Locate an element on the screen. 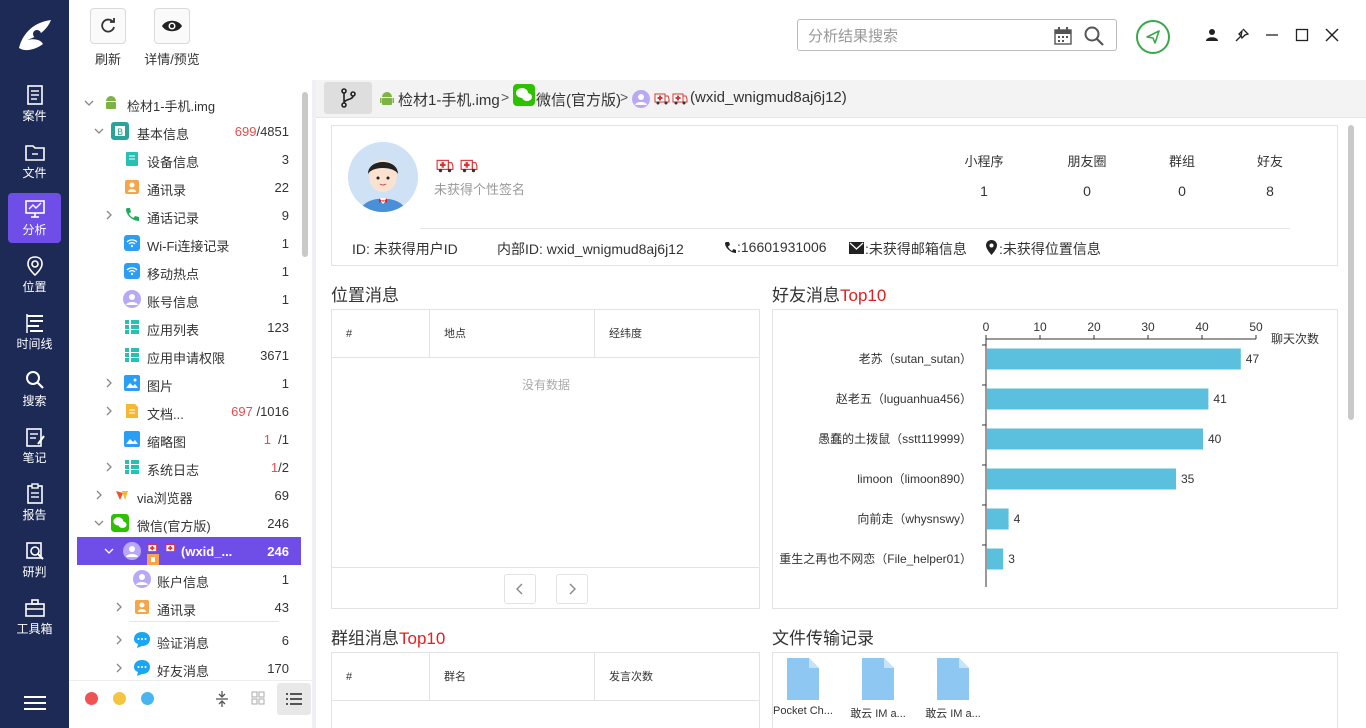  close-icon is located at coordinates (1332, 35).